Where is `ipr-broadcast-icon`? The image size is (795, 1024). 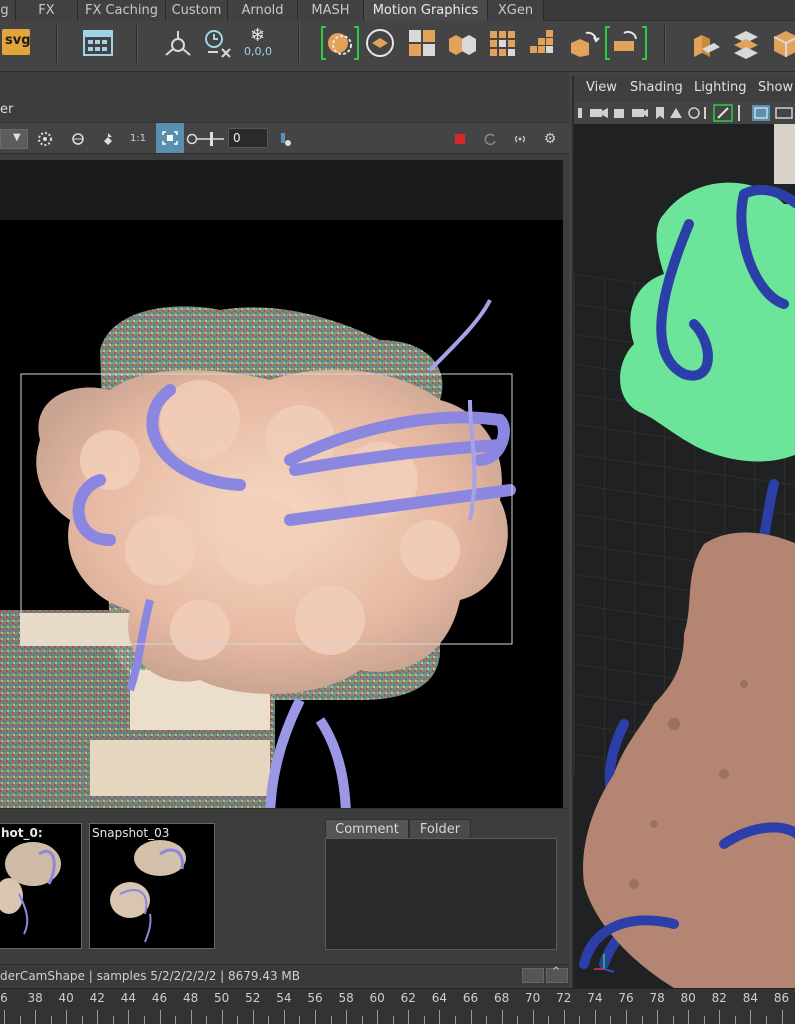
ipr-broadcast-icon is located at coordinates (520, 139).